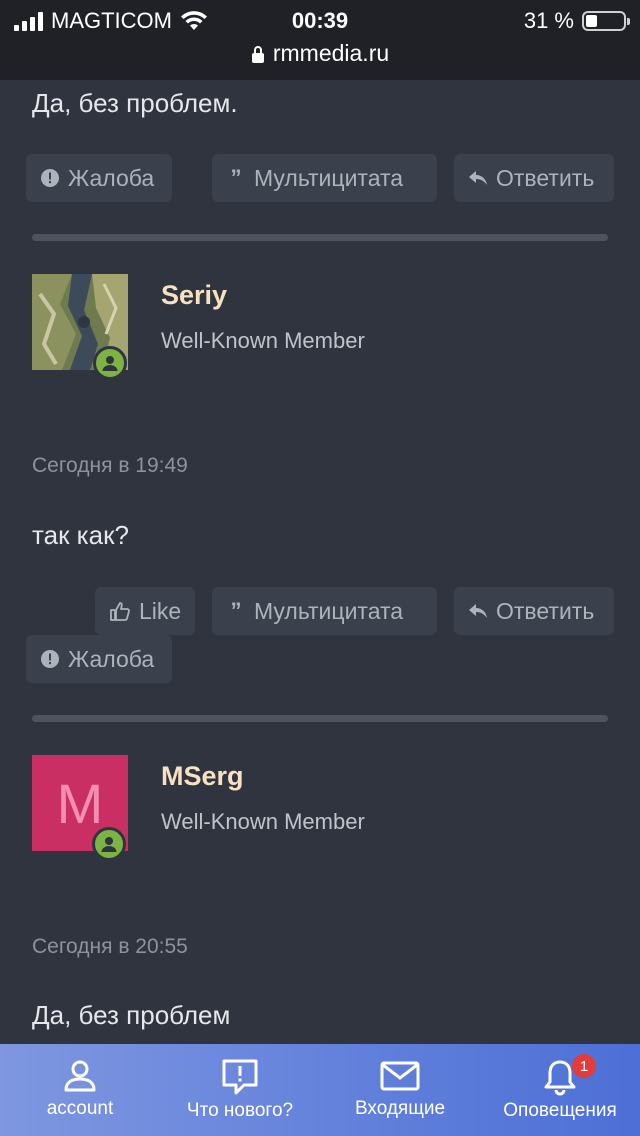 The height and width of the screenshot is (1136, 640). I want to click on address-bar: rmmedia.ru, so click(320, 53).